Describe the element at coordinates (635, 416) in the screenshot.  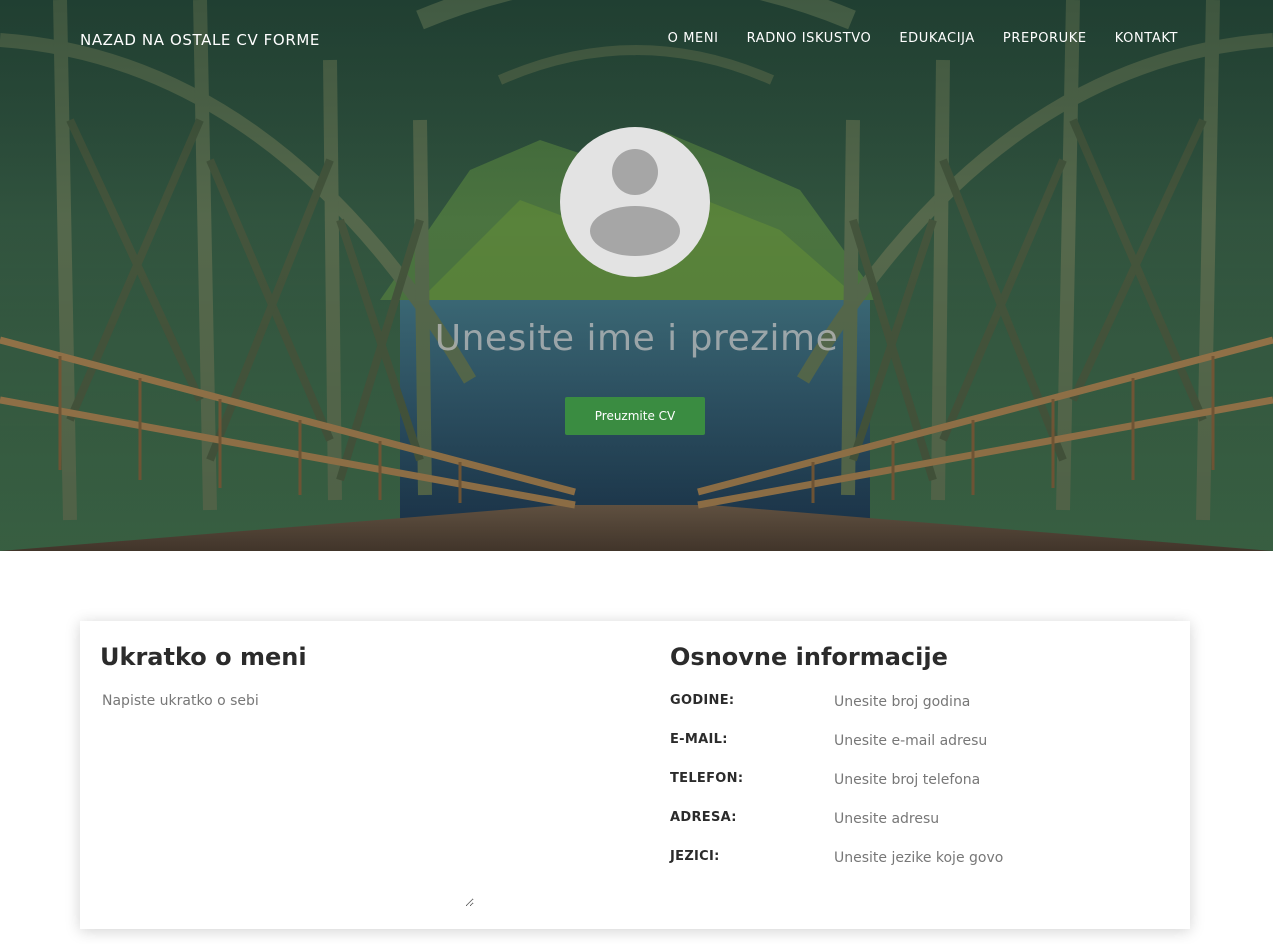
I see `download-cv-button: Preuzmite CV` at that location.